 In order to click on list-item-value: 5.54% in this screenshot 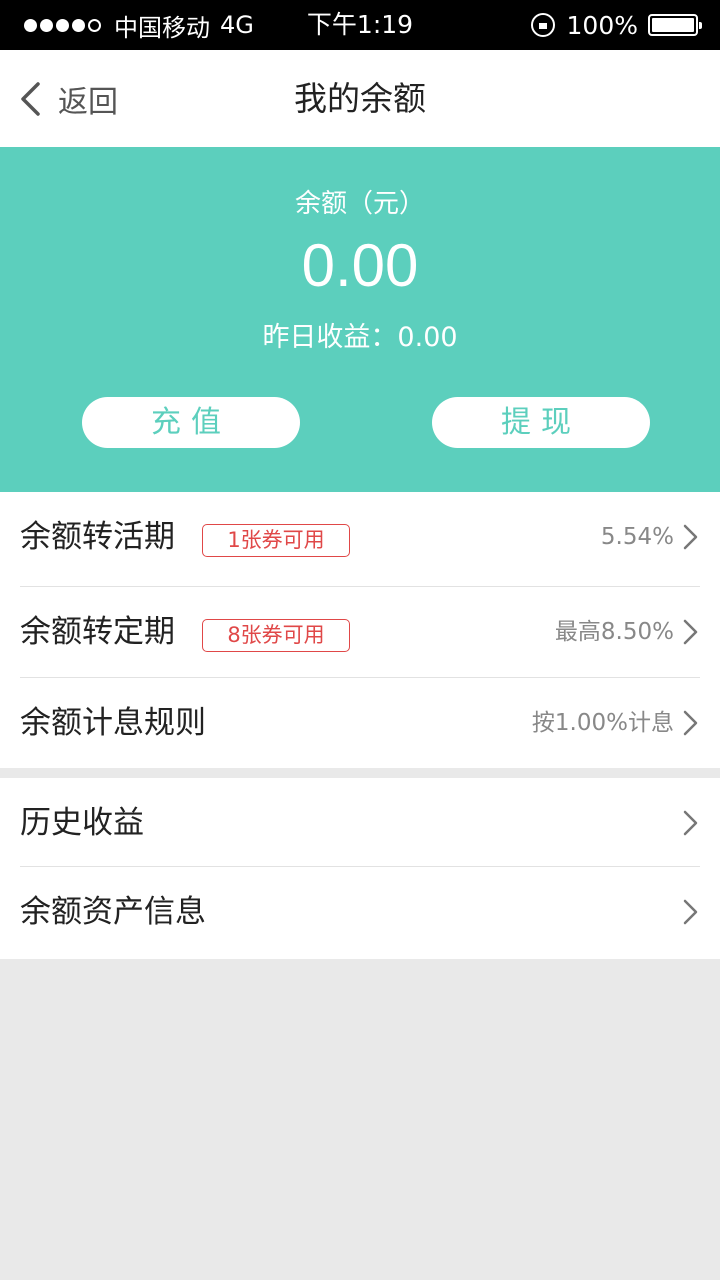, I will do `click(637, 537)`.